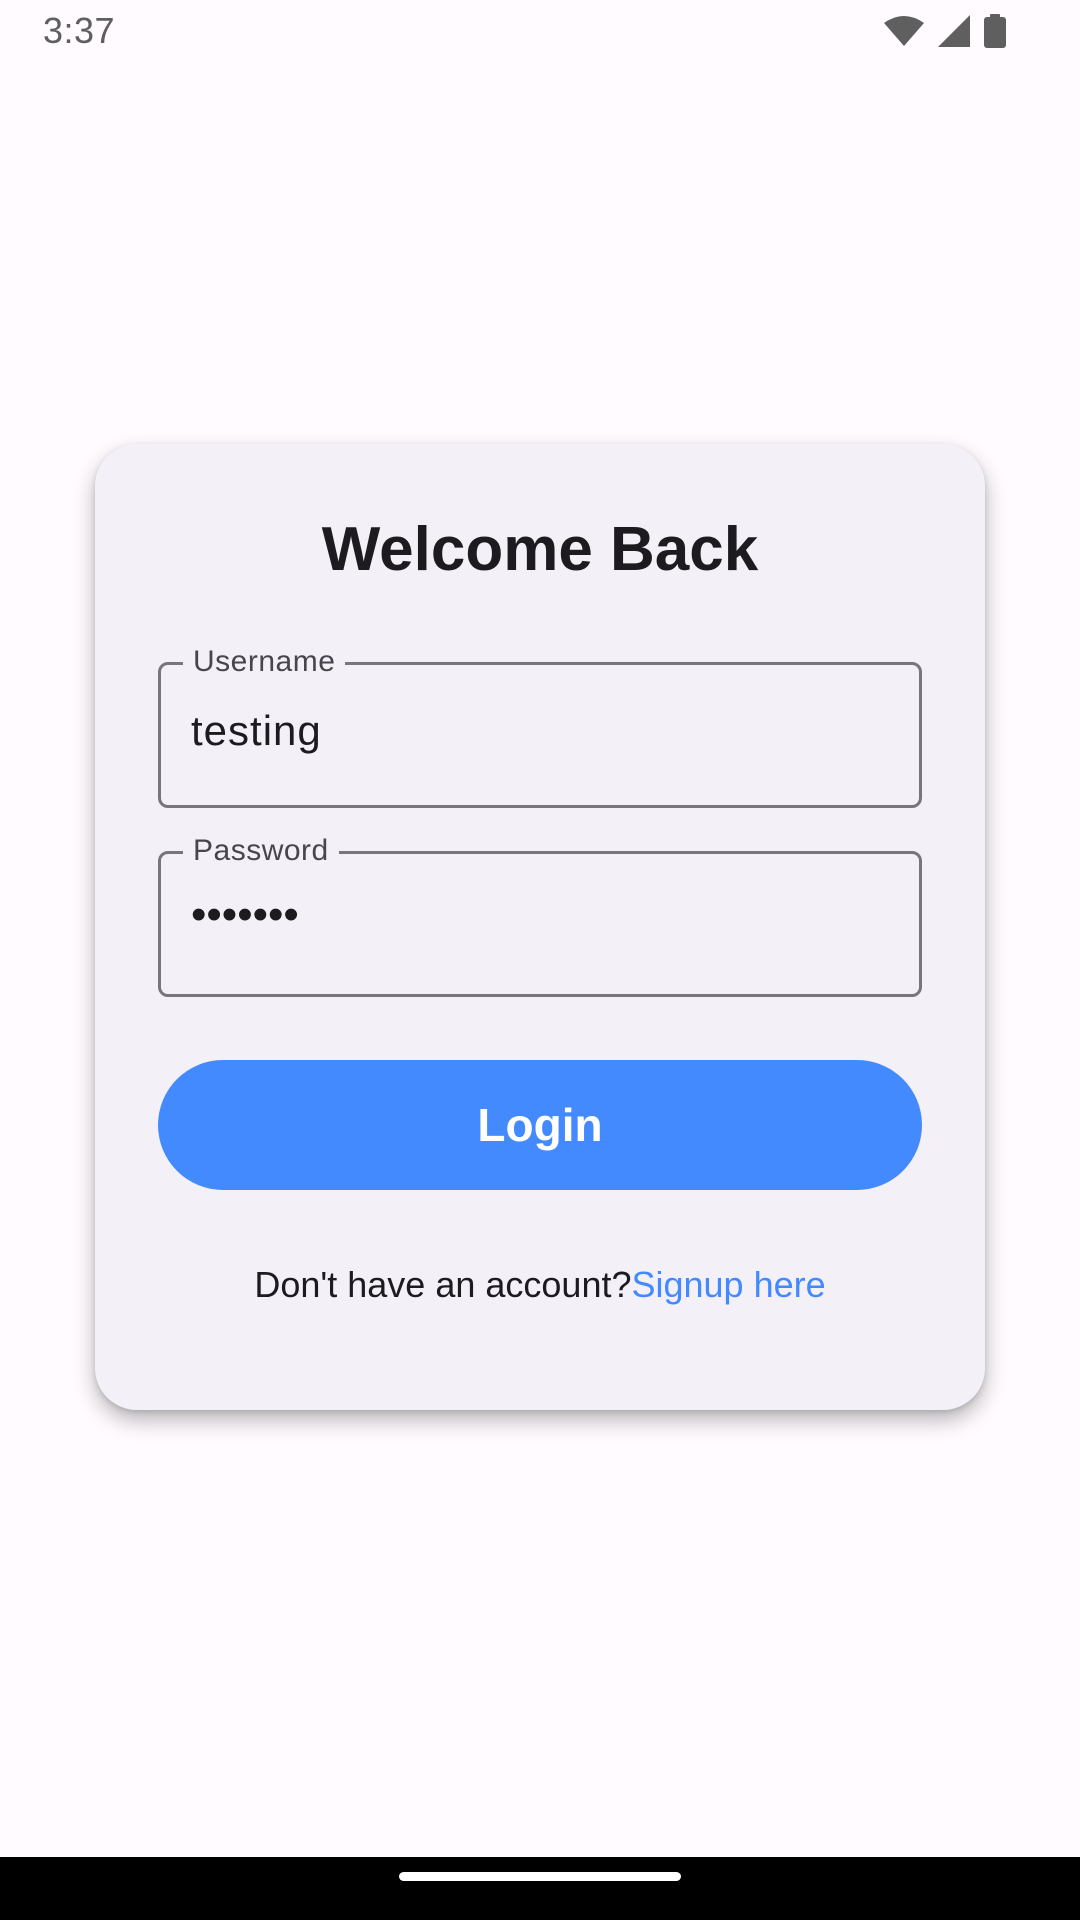  What do you see at coordinates (245, 915) in the screenshot?
I see `password-input: •••••••` at bounding box center [245, 915].